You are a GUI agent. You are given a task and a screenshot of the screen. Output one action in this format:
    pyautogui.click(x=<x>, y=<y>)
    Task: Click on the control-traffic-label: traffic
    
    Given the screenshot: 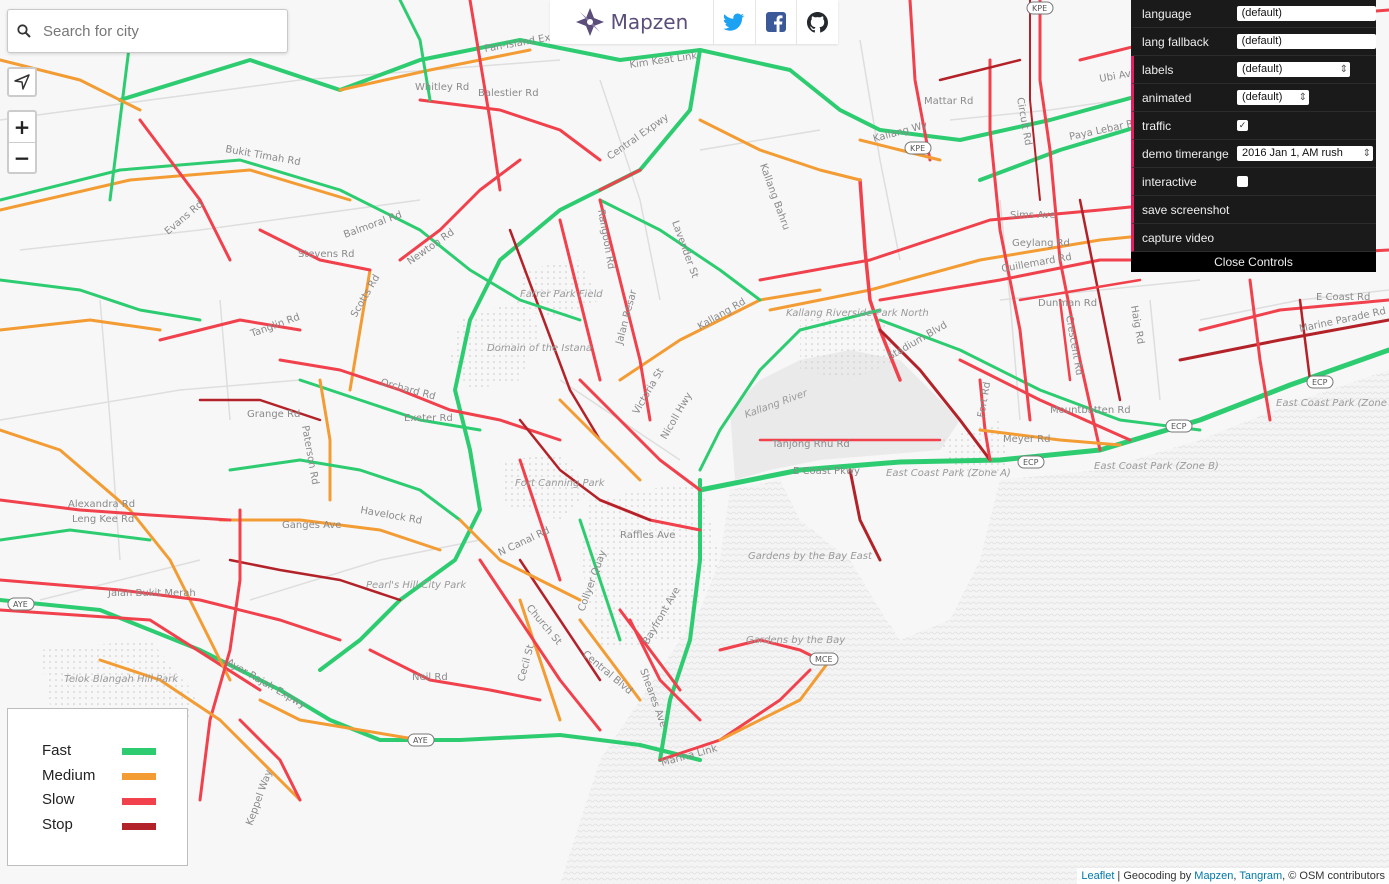 What is the action you would take?
    pyautogui.click(x=1157, y=125)
    